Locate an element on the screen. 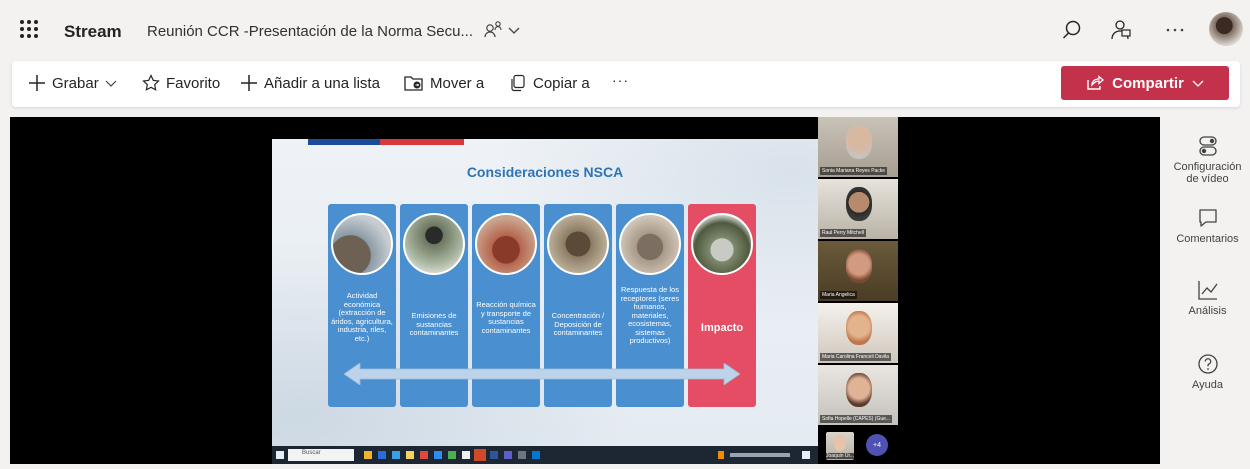 The width and height of the screenshot is (1250, 469). move-to-button: Mover a is located at coordinates (444, 83).